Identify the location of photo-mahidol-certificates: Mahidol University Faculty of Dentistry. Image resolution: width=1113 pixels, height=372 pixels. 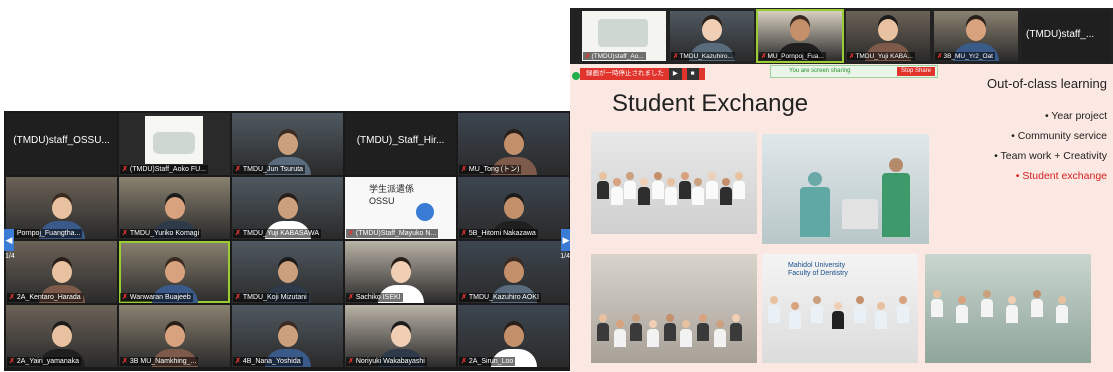
(840, 308).